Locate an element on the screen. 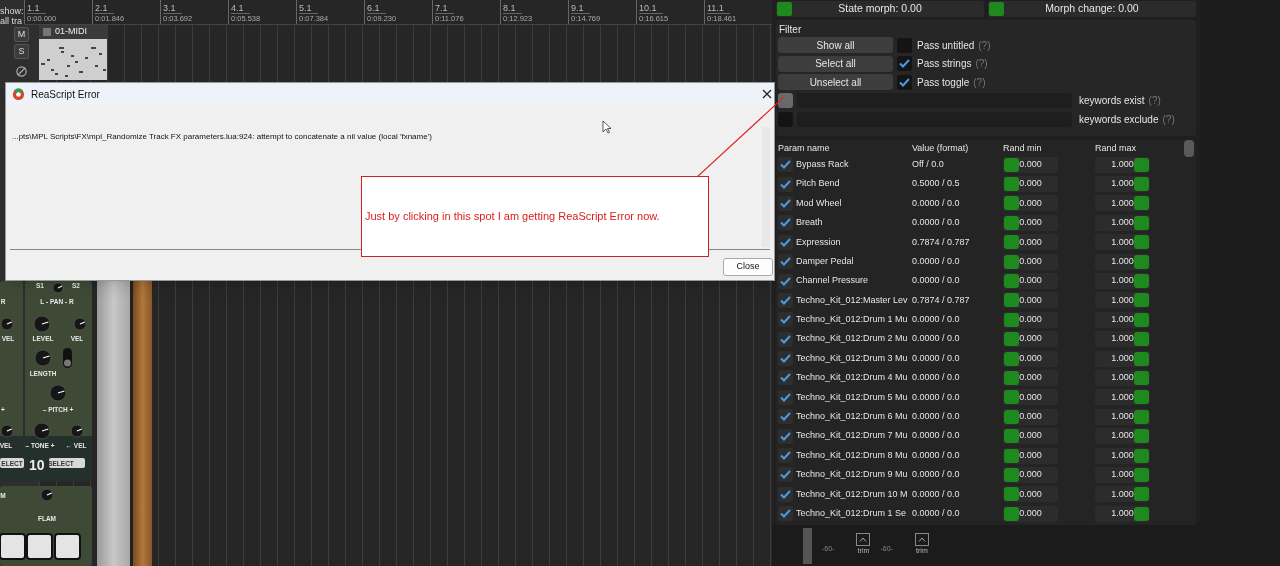 The height and width of the screenshot is (566, 1280). track-button: M is located at coordinates (21, 34).